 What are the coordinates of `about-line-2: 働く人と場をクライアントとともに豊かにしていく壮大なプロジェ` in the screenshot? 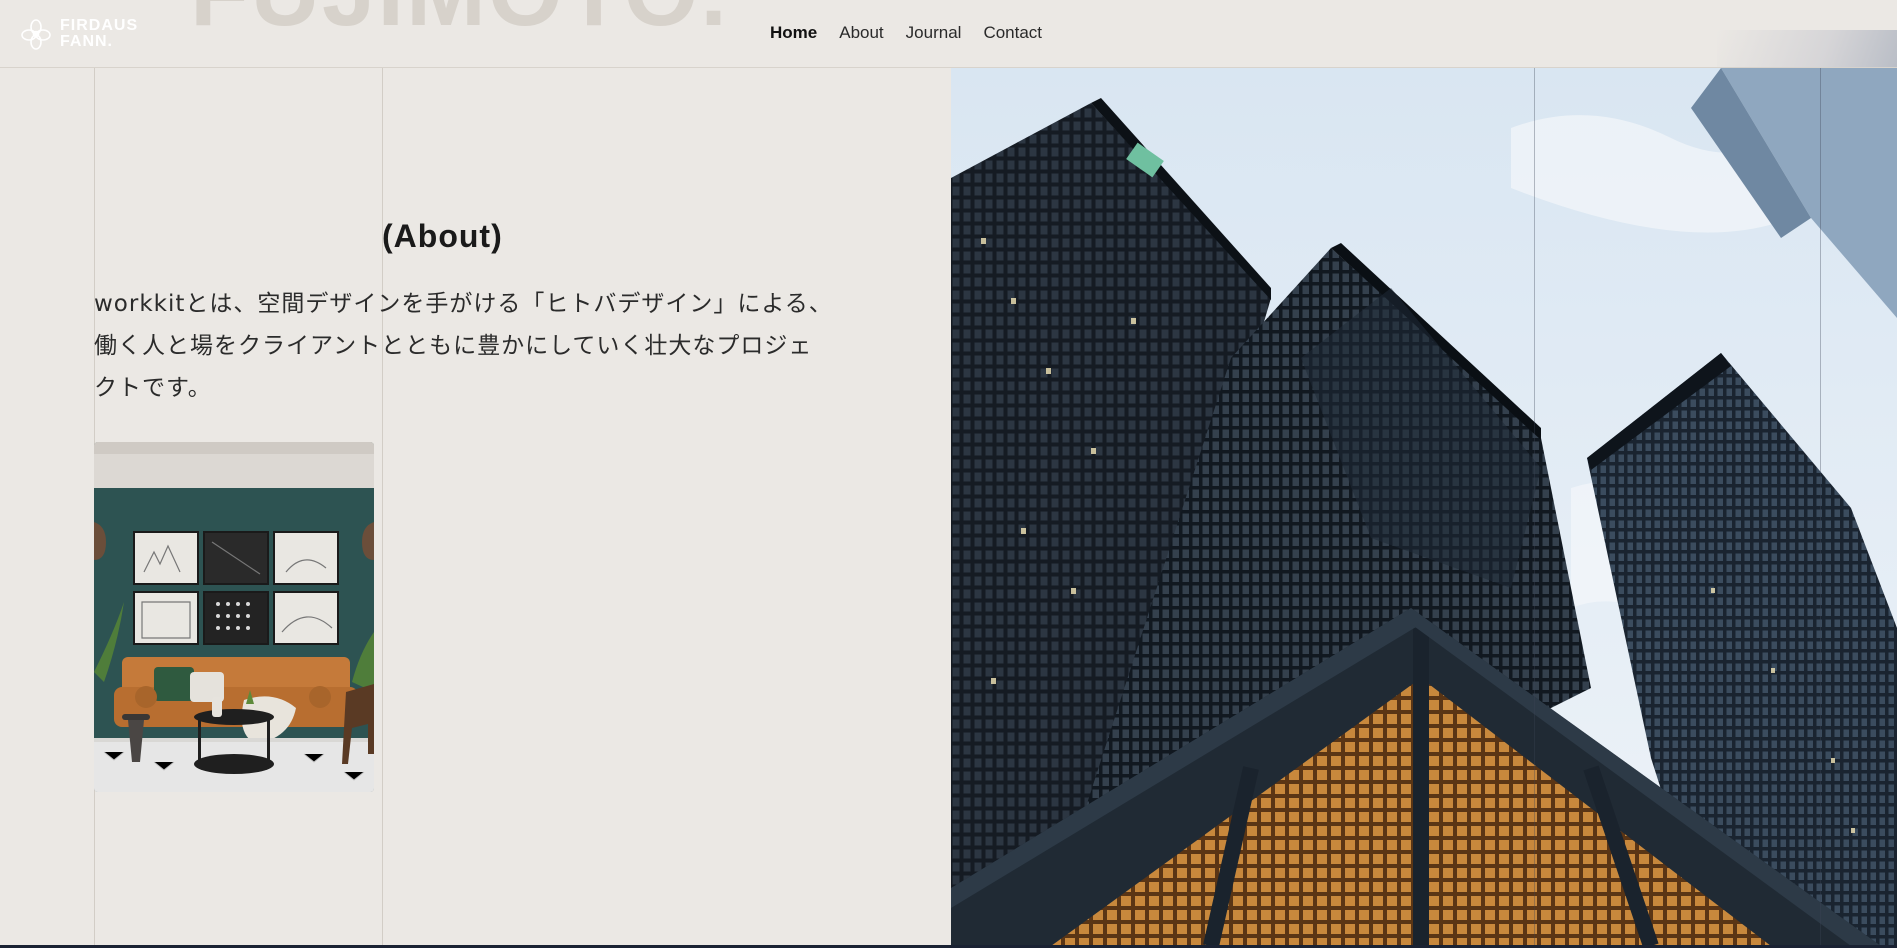 It's located at (453, 346).